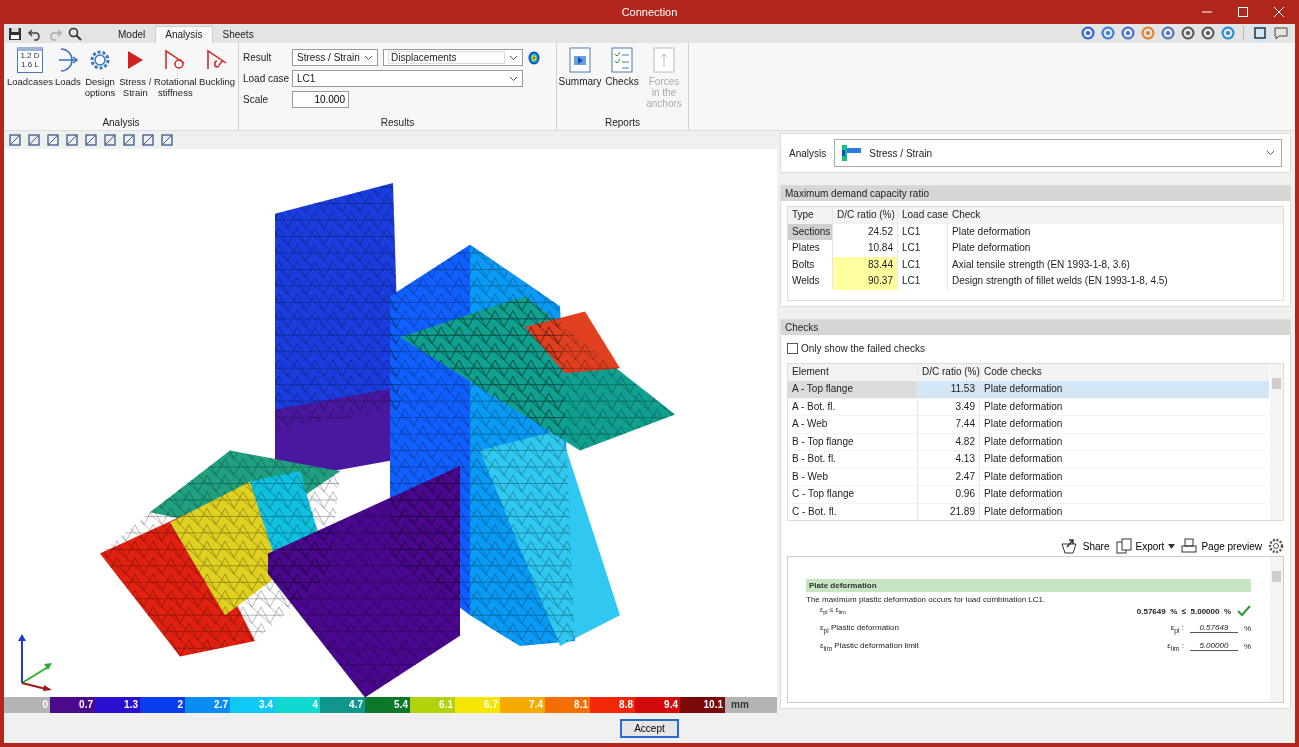 This screenshot has height=747, width=1299. I want to click on table-cell: A - Web, so click(853, 424).